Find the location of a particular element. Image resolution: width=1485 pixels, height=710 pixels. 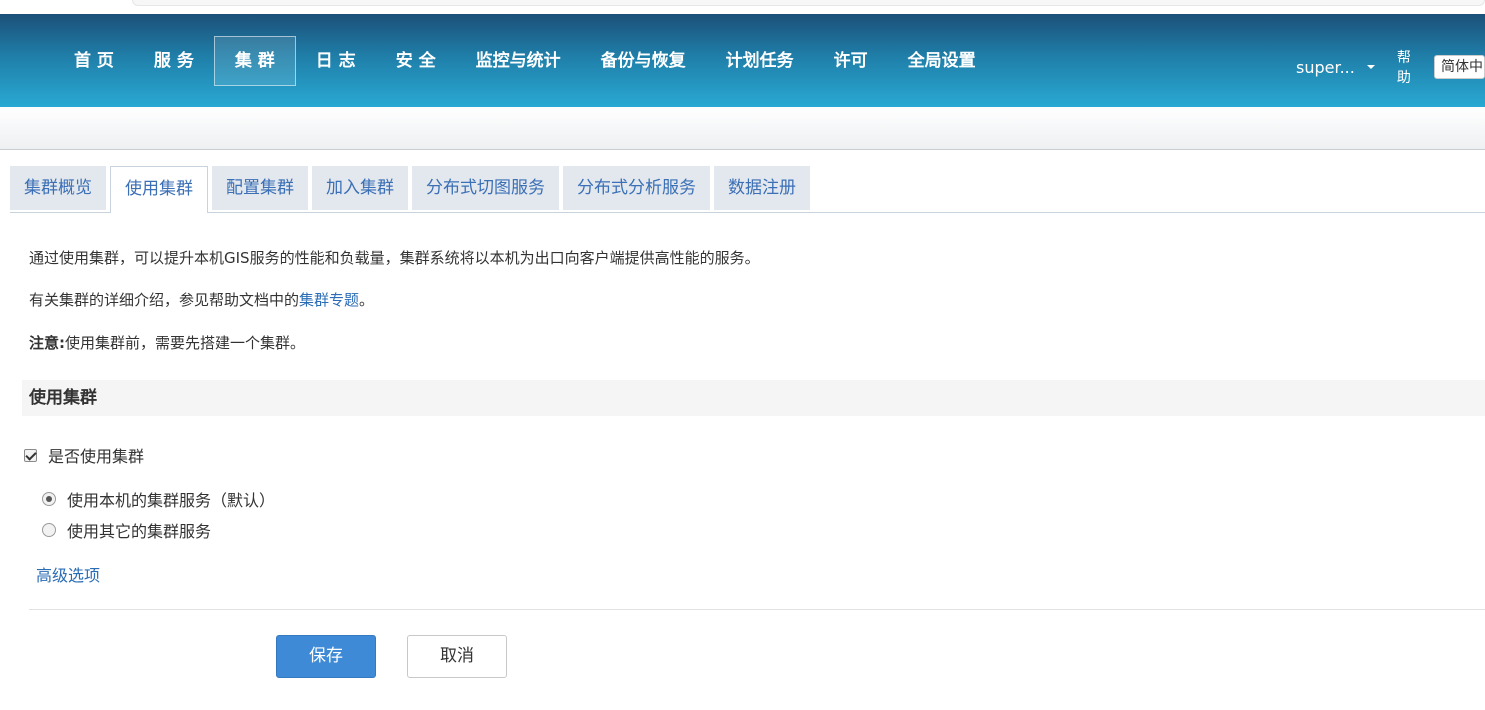

nav-logs: 日 志 is located at coordinates (336, 61).